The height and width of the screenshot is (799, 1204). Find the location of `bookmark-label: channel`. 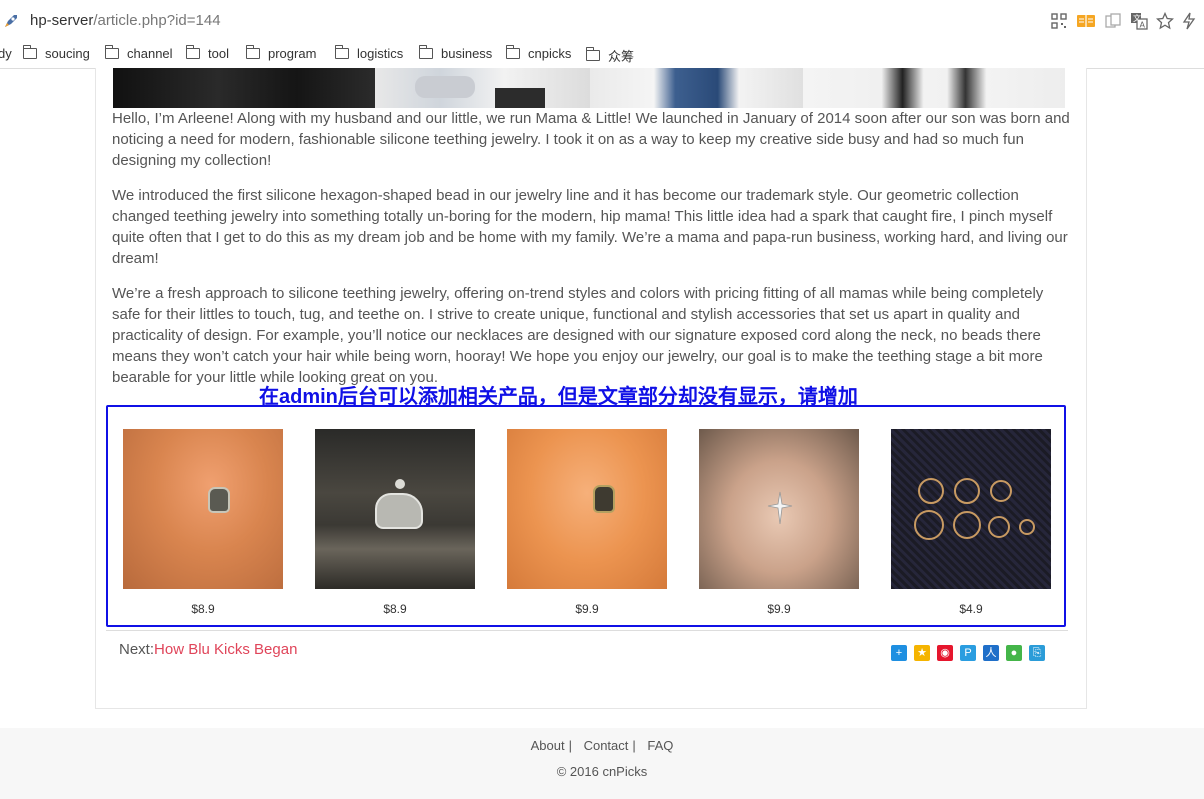

bookmark-label: channel is located at coordinates (150, 53).